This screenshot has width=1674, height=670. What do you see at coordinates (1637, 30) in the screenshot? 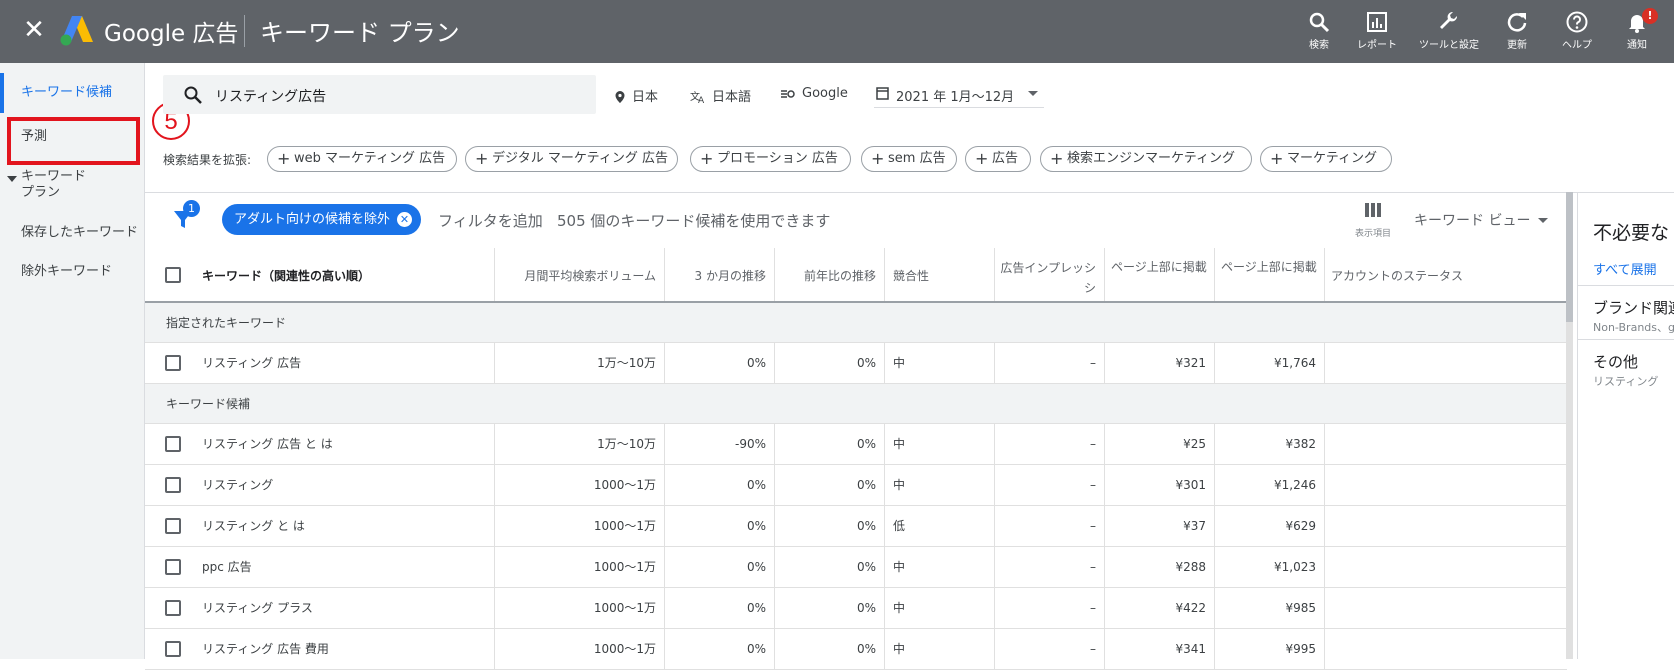
I see `tool-notifications-button: ! 通知` at bounding box center [1637, 30].